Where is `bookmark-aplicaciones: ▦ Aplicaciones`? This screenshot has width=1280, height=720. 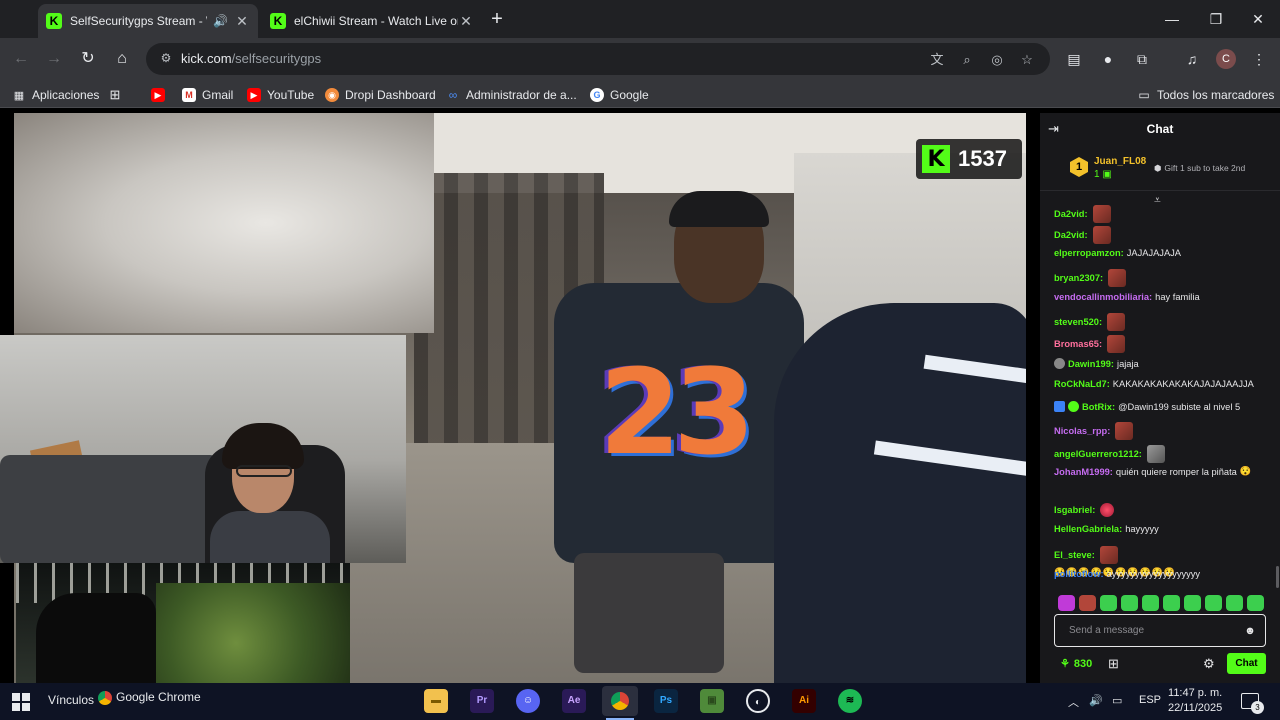
bookmark-aplicaciones: ▦ Aplicaciones is located at coordinates (56, 95).